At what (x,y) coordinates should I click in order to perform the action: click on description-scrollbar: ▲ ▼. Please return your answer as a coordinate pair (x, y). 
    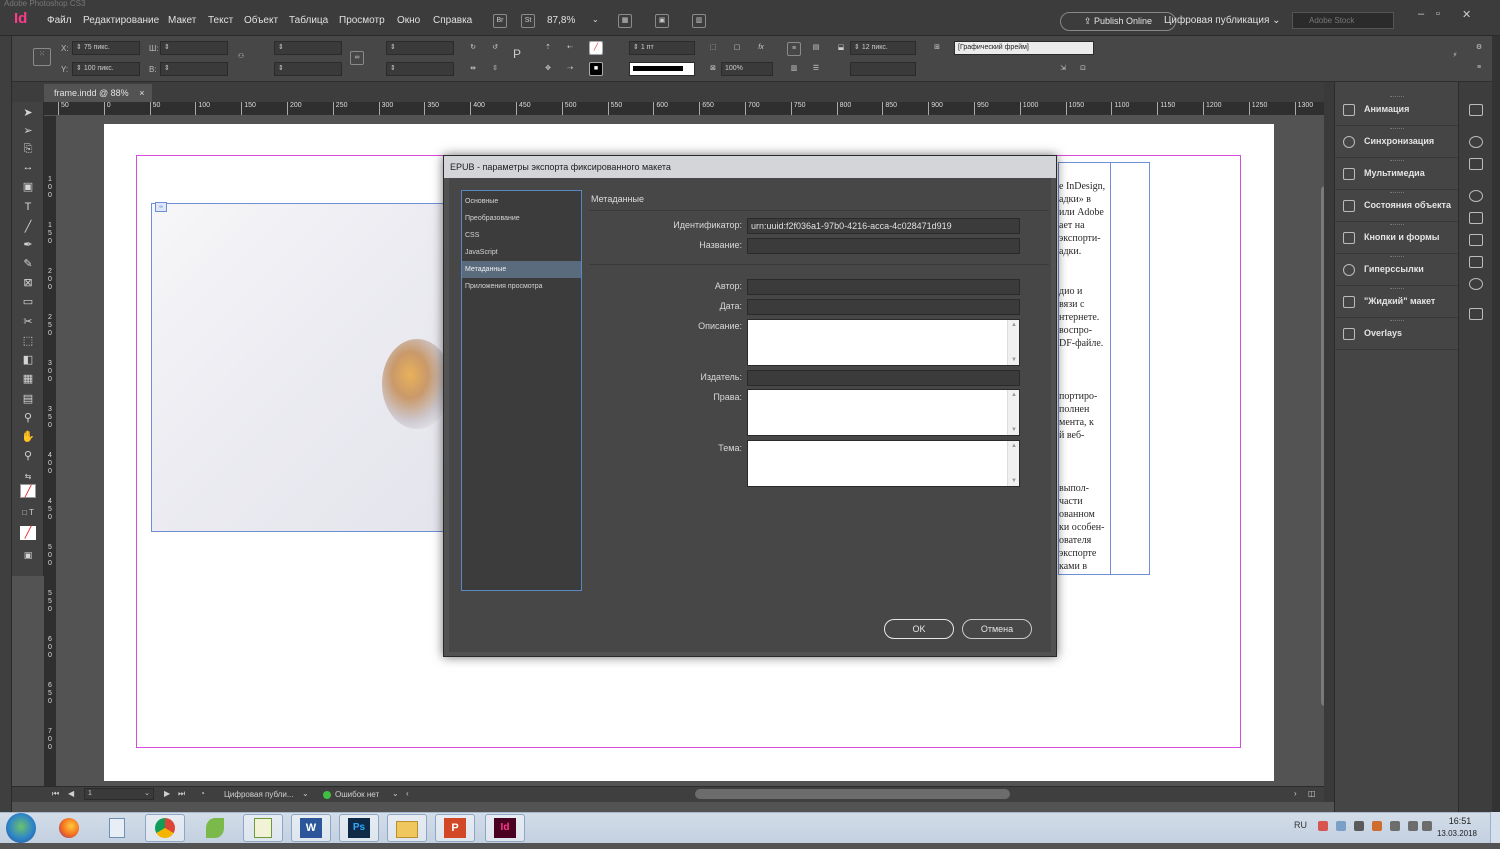
    Looking at the image, I should click on (1013, 342).